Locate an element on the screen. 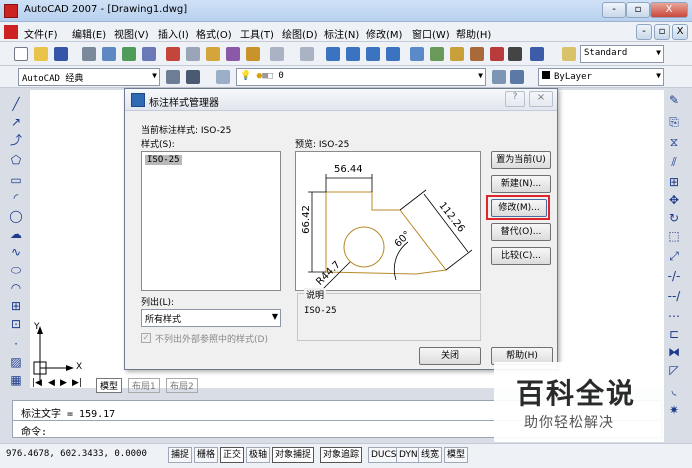 The image size is (692, 468). polyline-icon: ⤴ is located at coordinates (16, 140).